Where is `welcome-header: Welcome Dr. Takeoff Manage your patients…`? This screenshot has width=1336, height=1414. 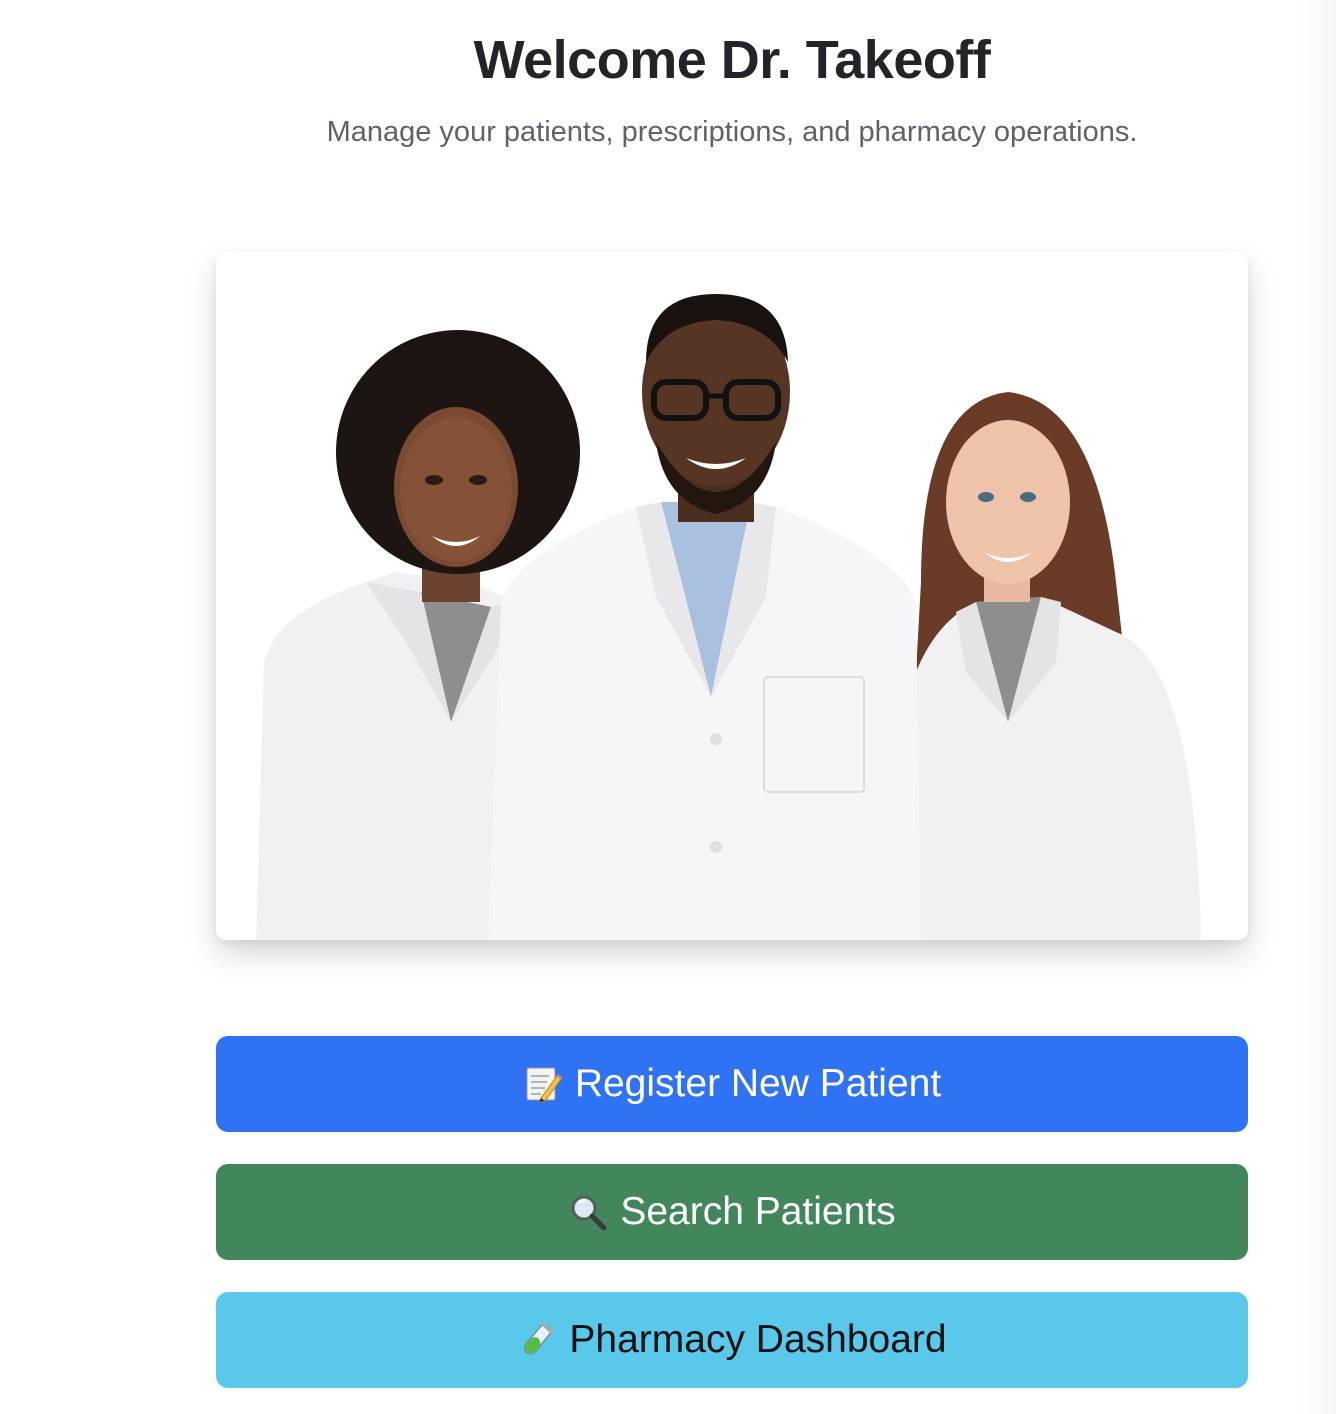
welcome-header: Welcome Dr. Takeoff Manage your patients… is located at coordinates (732, 89).